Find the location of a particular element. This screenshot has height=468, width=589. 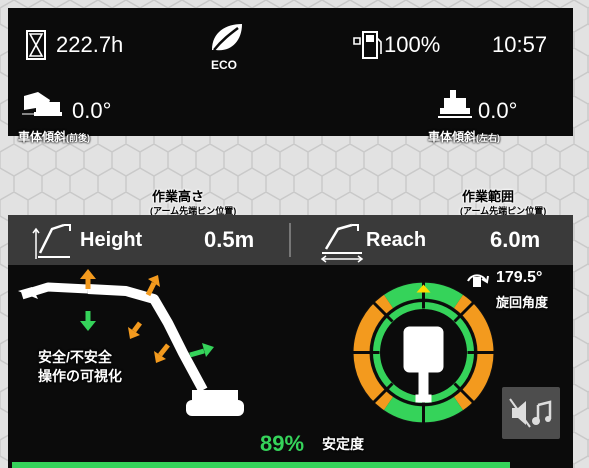

measure-divider is located at coordinates (290, 240).